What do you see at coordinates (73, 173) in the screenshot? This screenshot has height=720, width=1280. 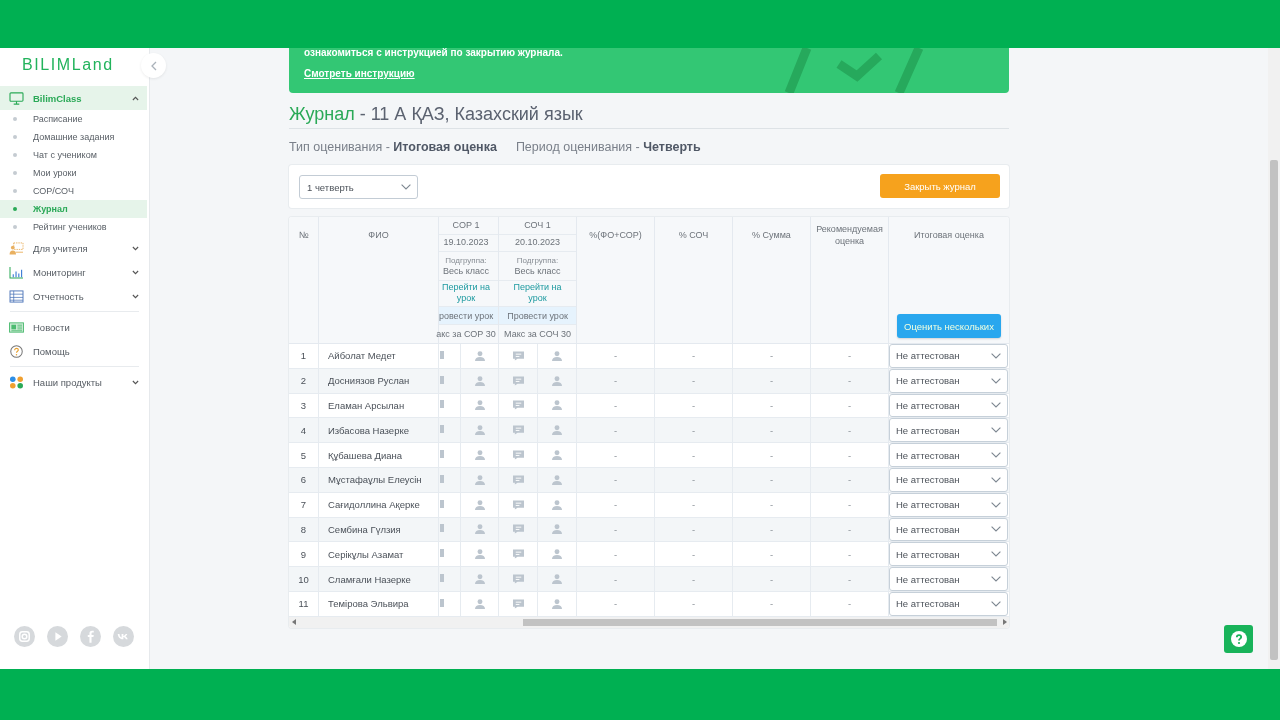 I see `submenu-item: Мои уроки` at bounding box center [73, 173].